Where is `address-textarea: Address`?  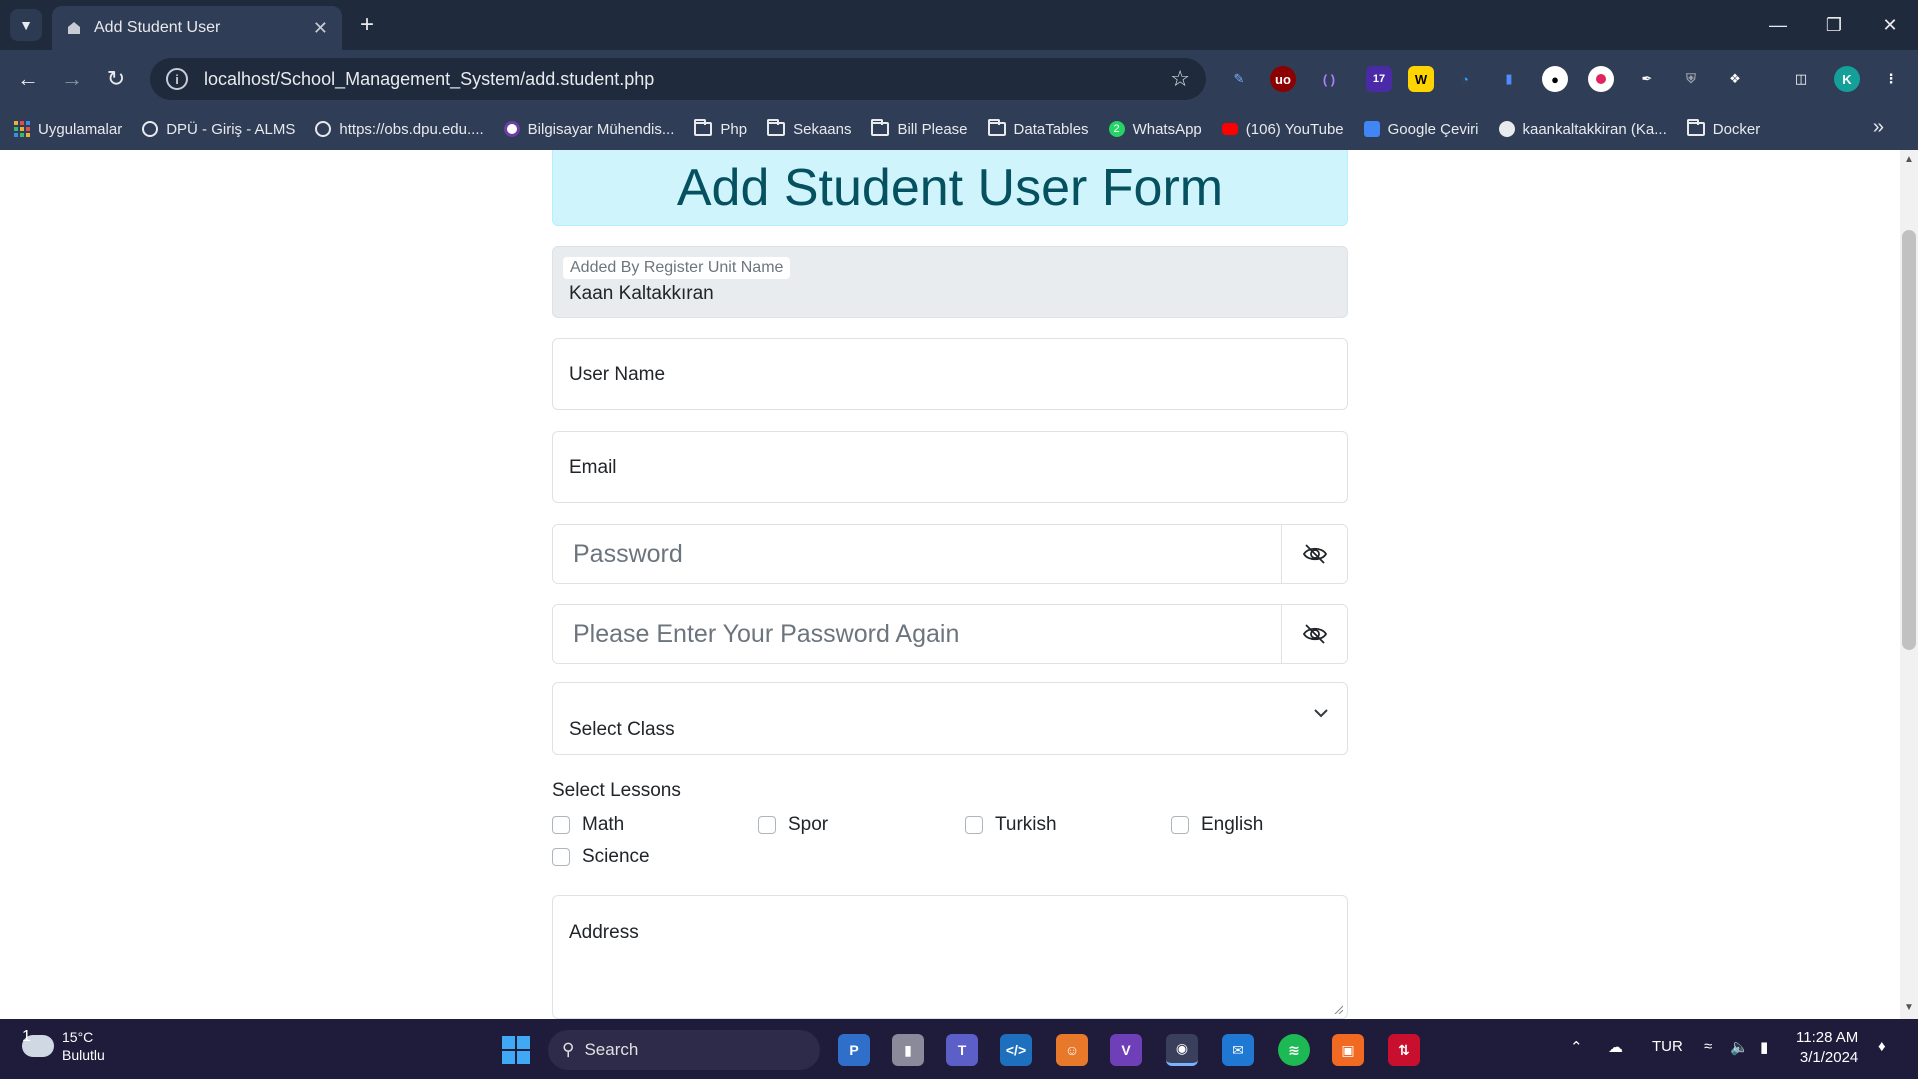
address-textarea: Address is located at coordinates (950, 957).